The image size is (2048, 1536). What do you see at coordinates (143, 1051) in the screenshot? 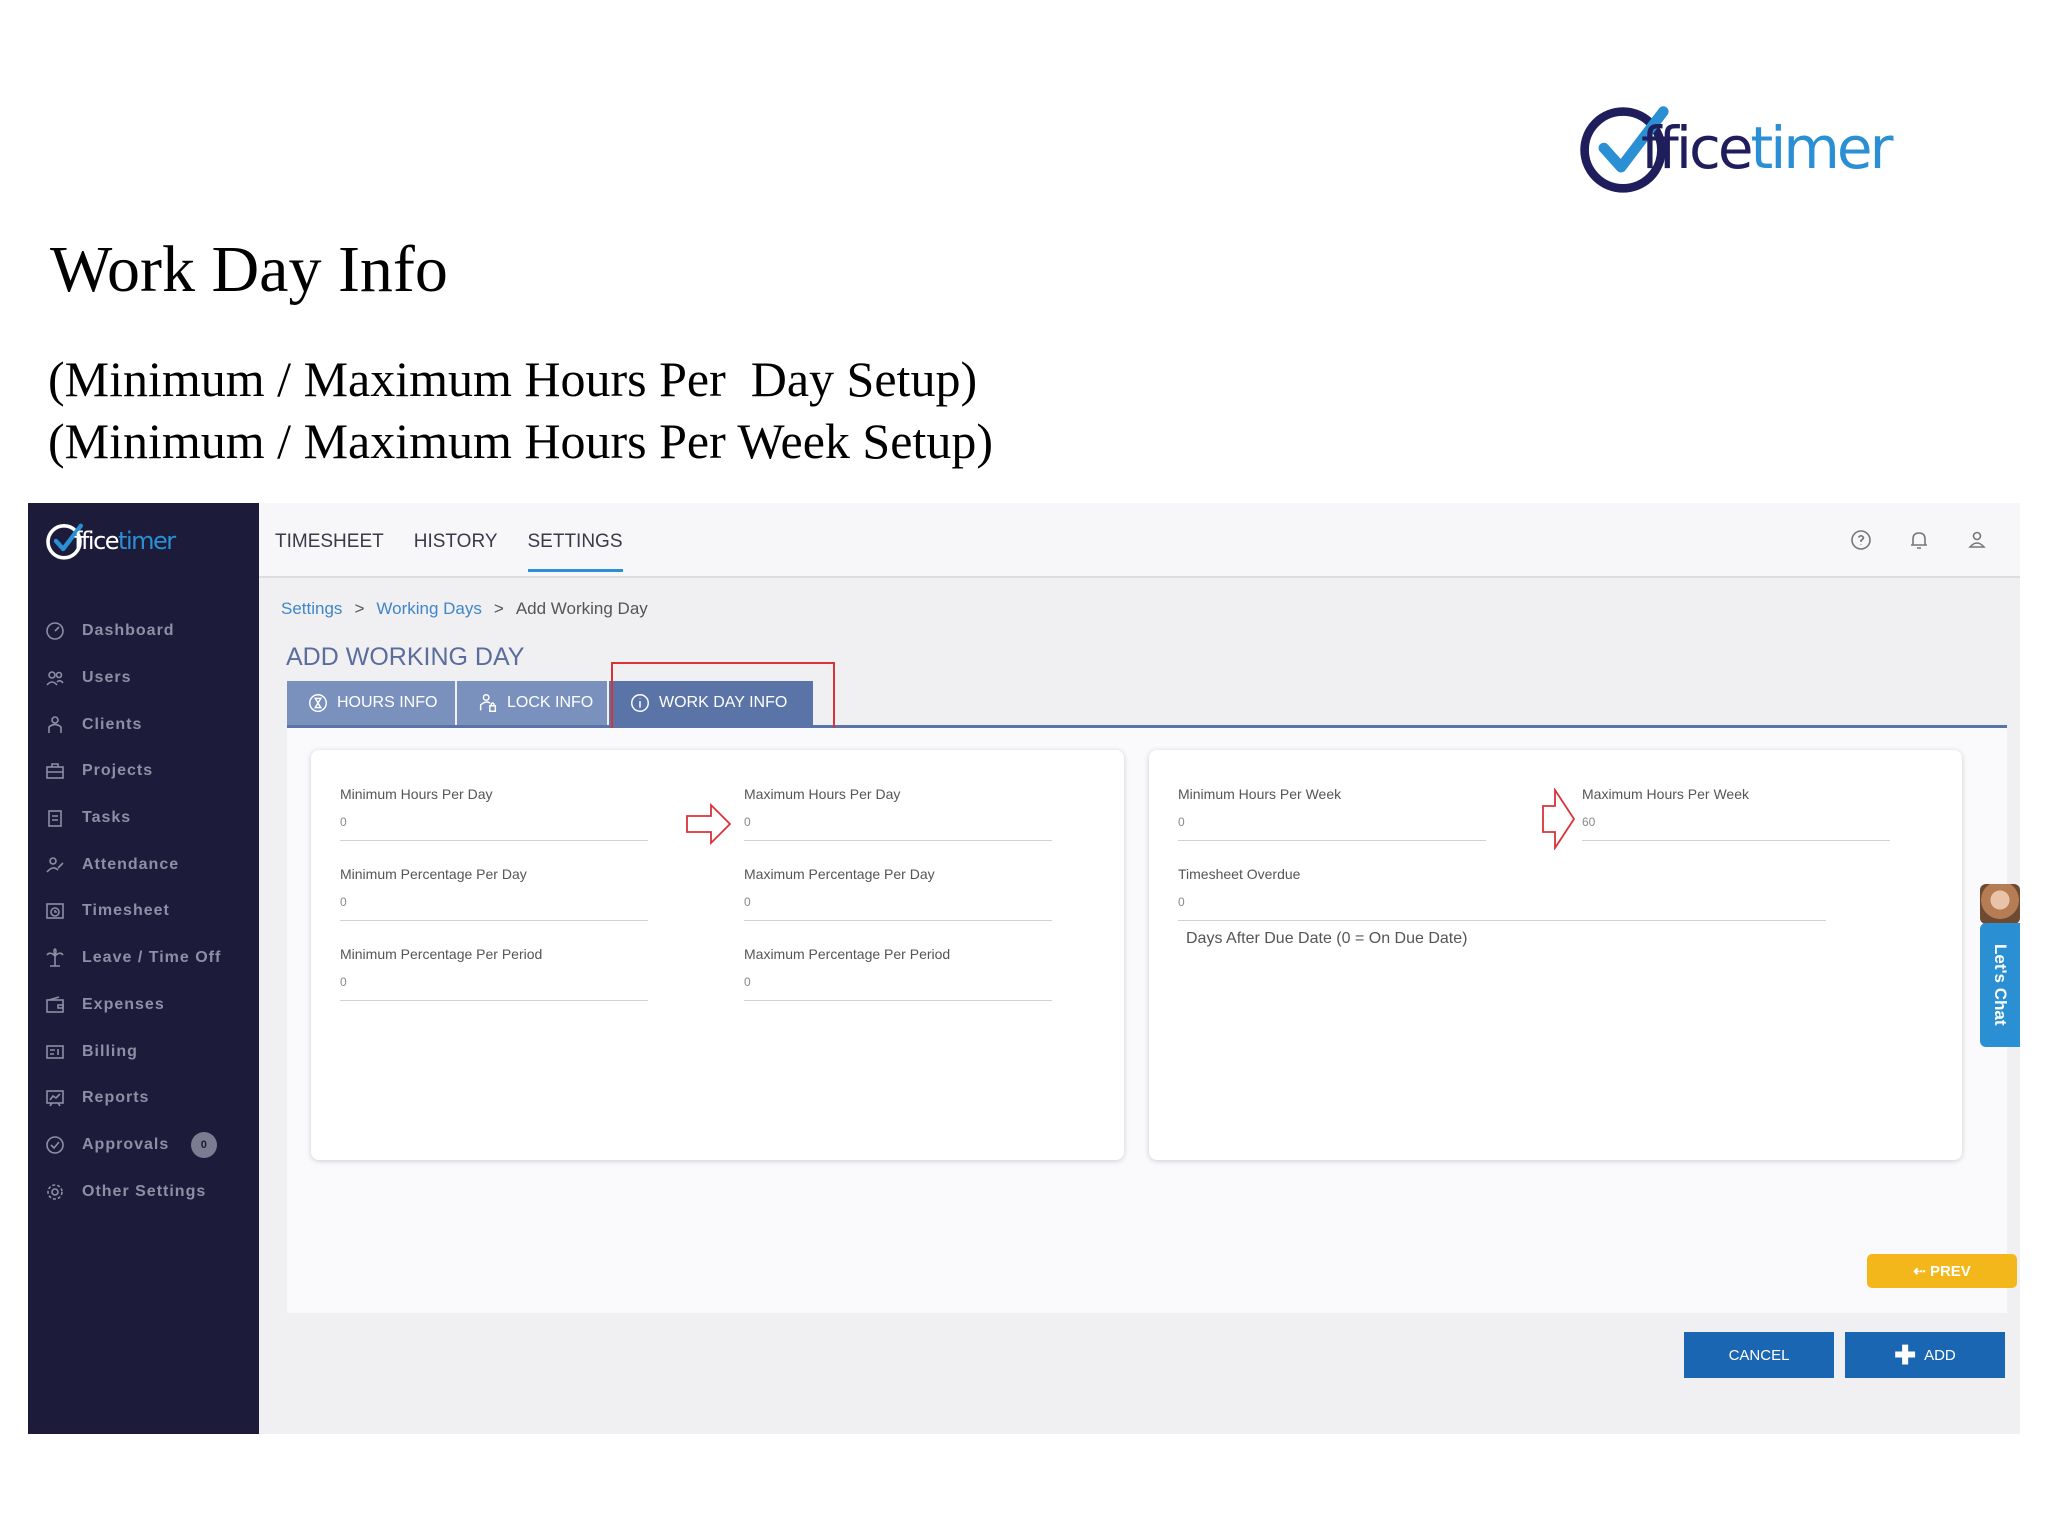
I see `sidebar-item-billing: Billing` at bounding box center [143, 1051].